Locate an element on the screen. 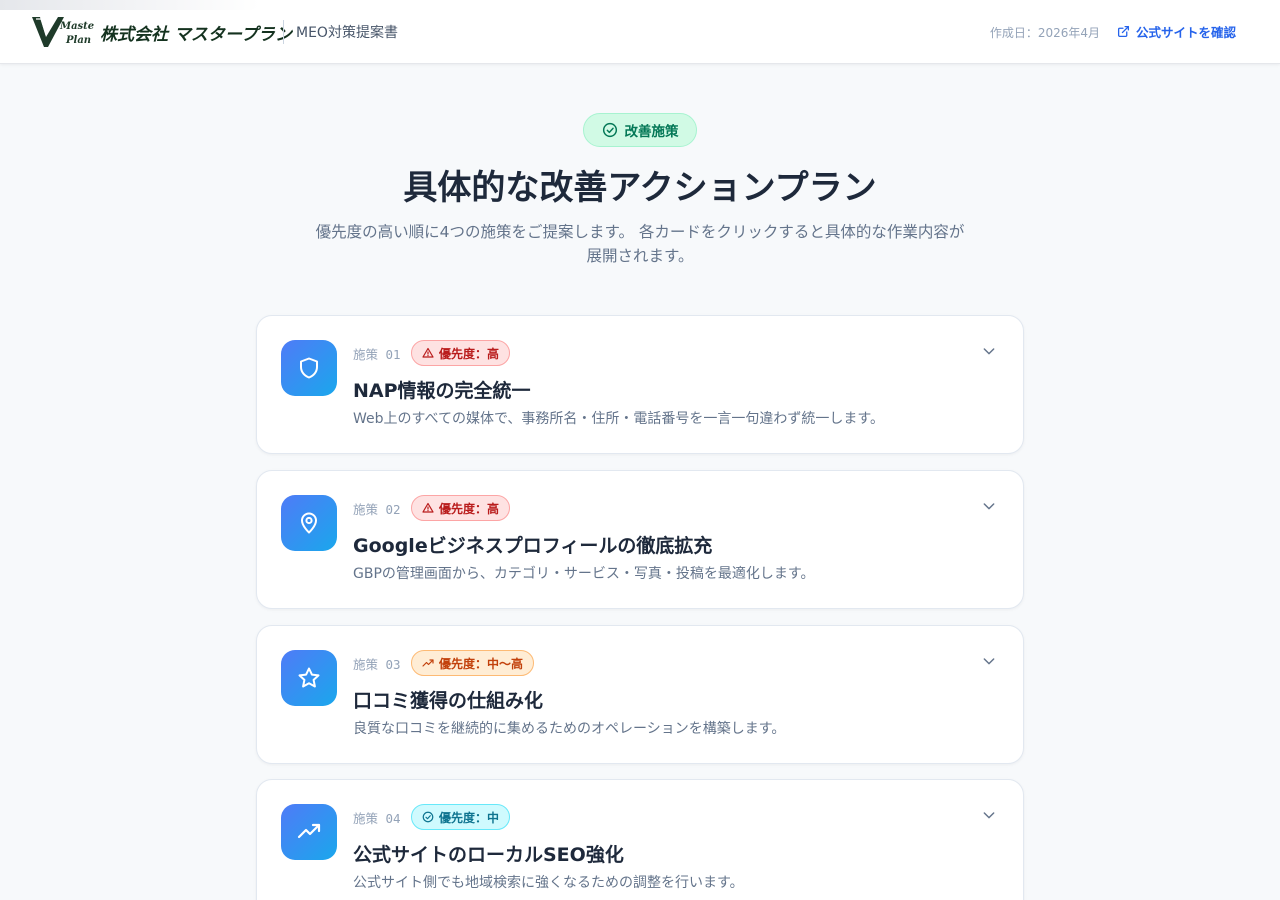 The height and width of the screenshot is (900, 1280). header-divider is located at coordinates (283, 32).